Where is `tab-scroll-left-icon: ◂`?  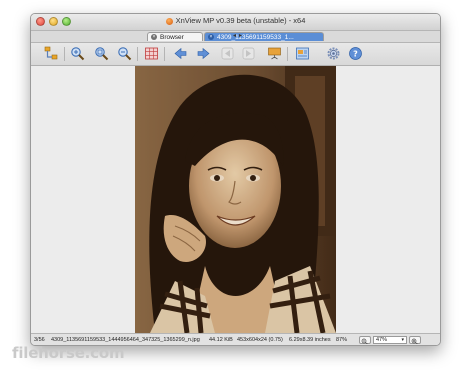 tab-scroll-left-icon: ◂ is located at coordinates (234, 35).